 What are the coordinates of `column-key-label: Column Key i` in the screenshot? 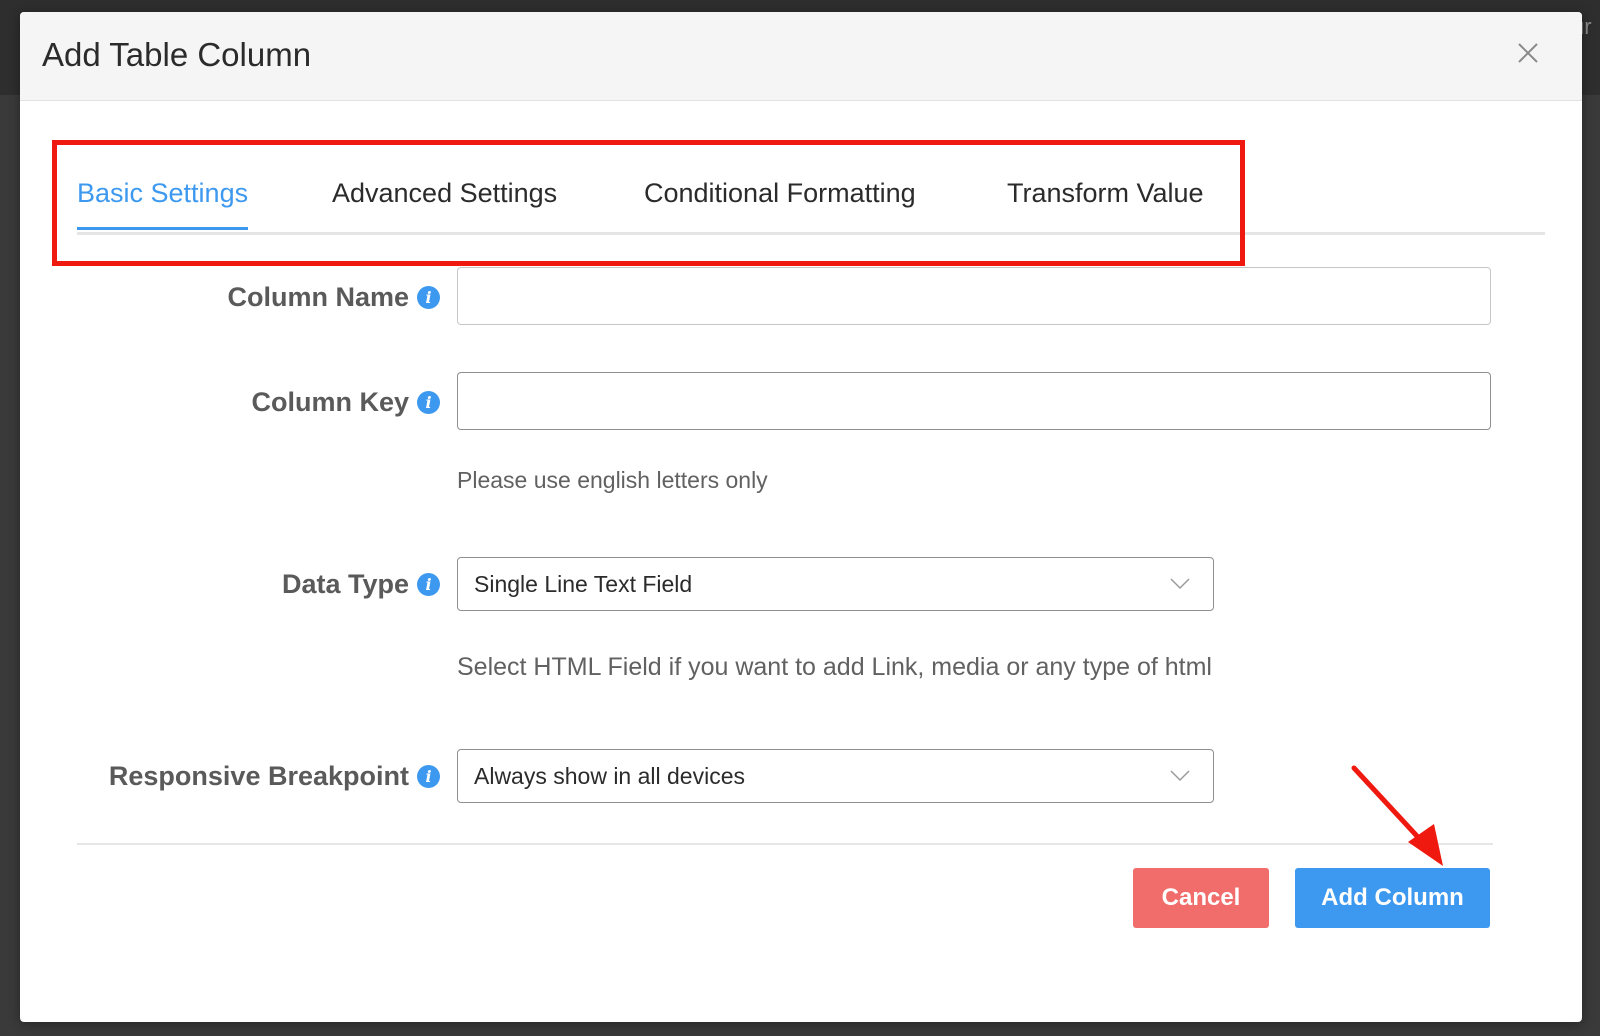 It's located at (345, 402).